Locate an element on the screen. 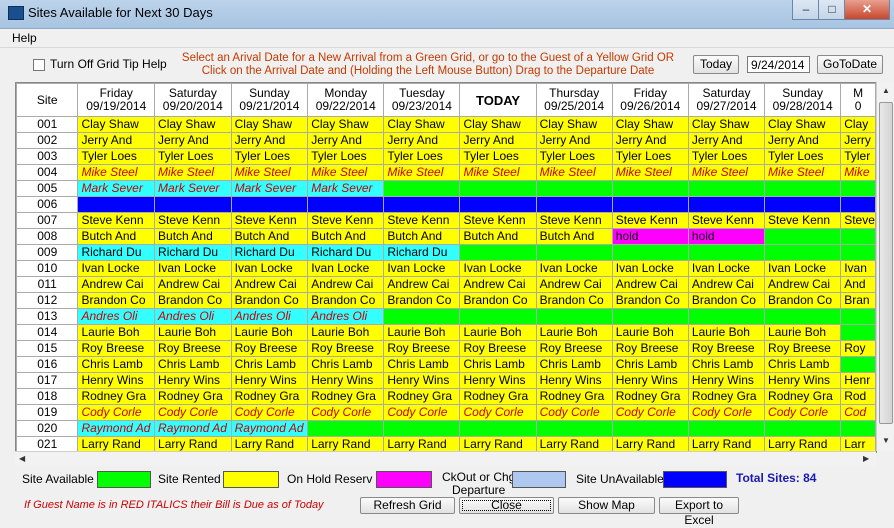 This screenshot has height=528, width=894. vertical-scrollbar: ▲ ▼ is located at coordinates (885, 266).